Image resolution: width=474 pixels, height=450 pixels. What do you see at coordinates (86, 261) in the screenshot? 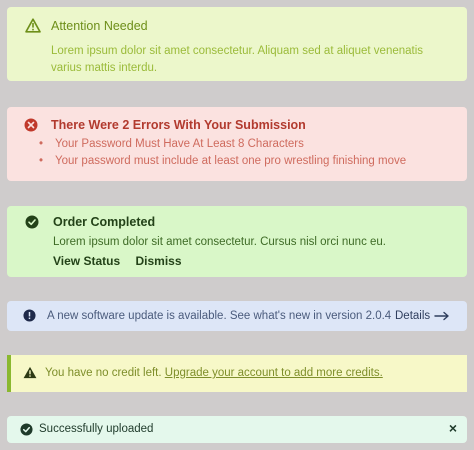
I see `view-status-button: View Status` at bounding box center [86, 261].